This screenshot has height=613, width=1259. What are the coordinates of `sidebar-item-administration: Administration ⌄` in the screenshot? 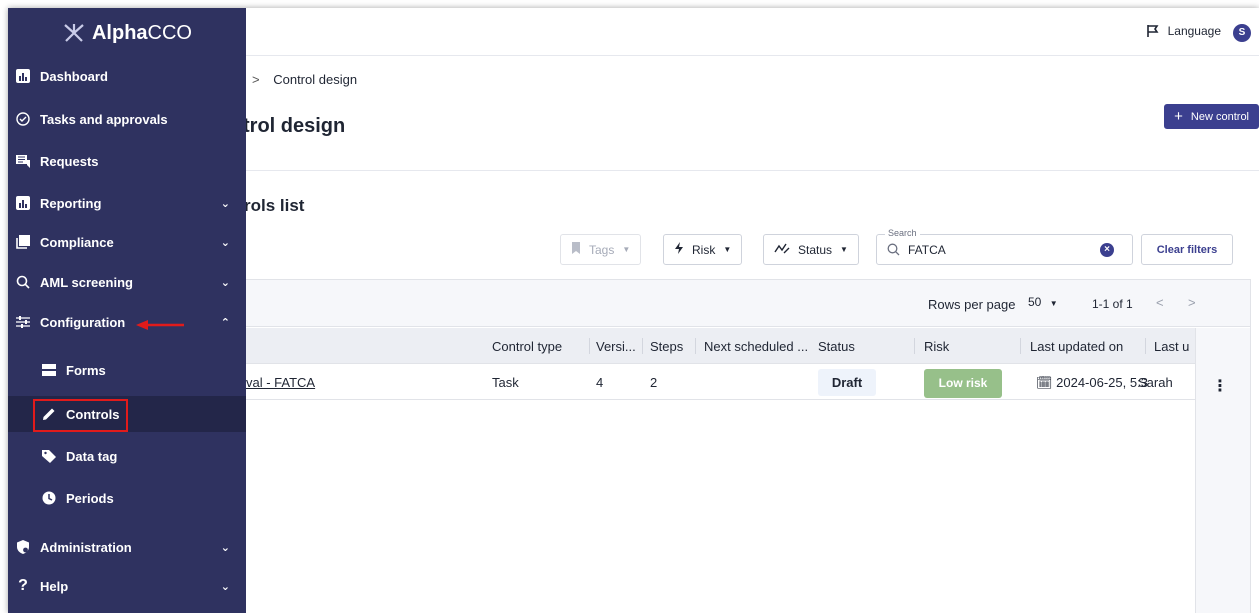 It's located at (127, 547).